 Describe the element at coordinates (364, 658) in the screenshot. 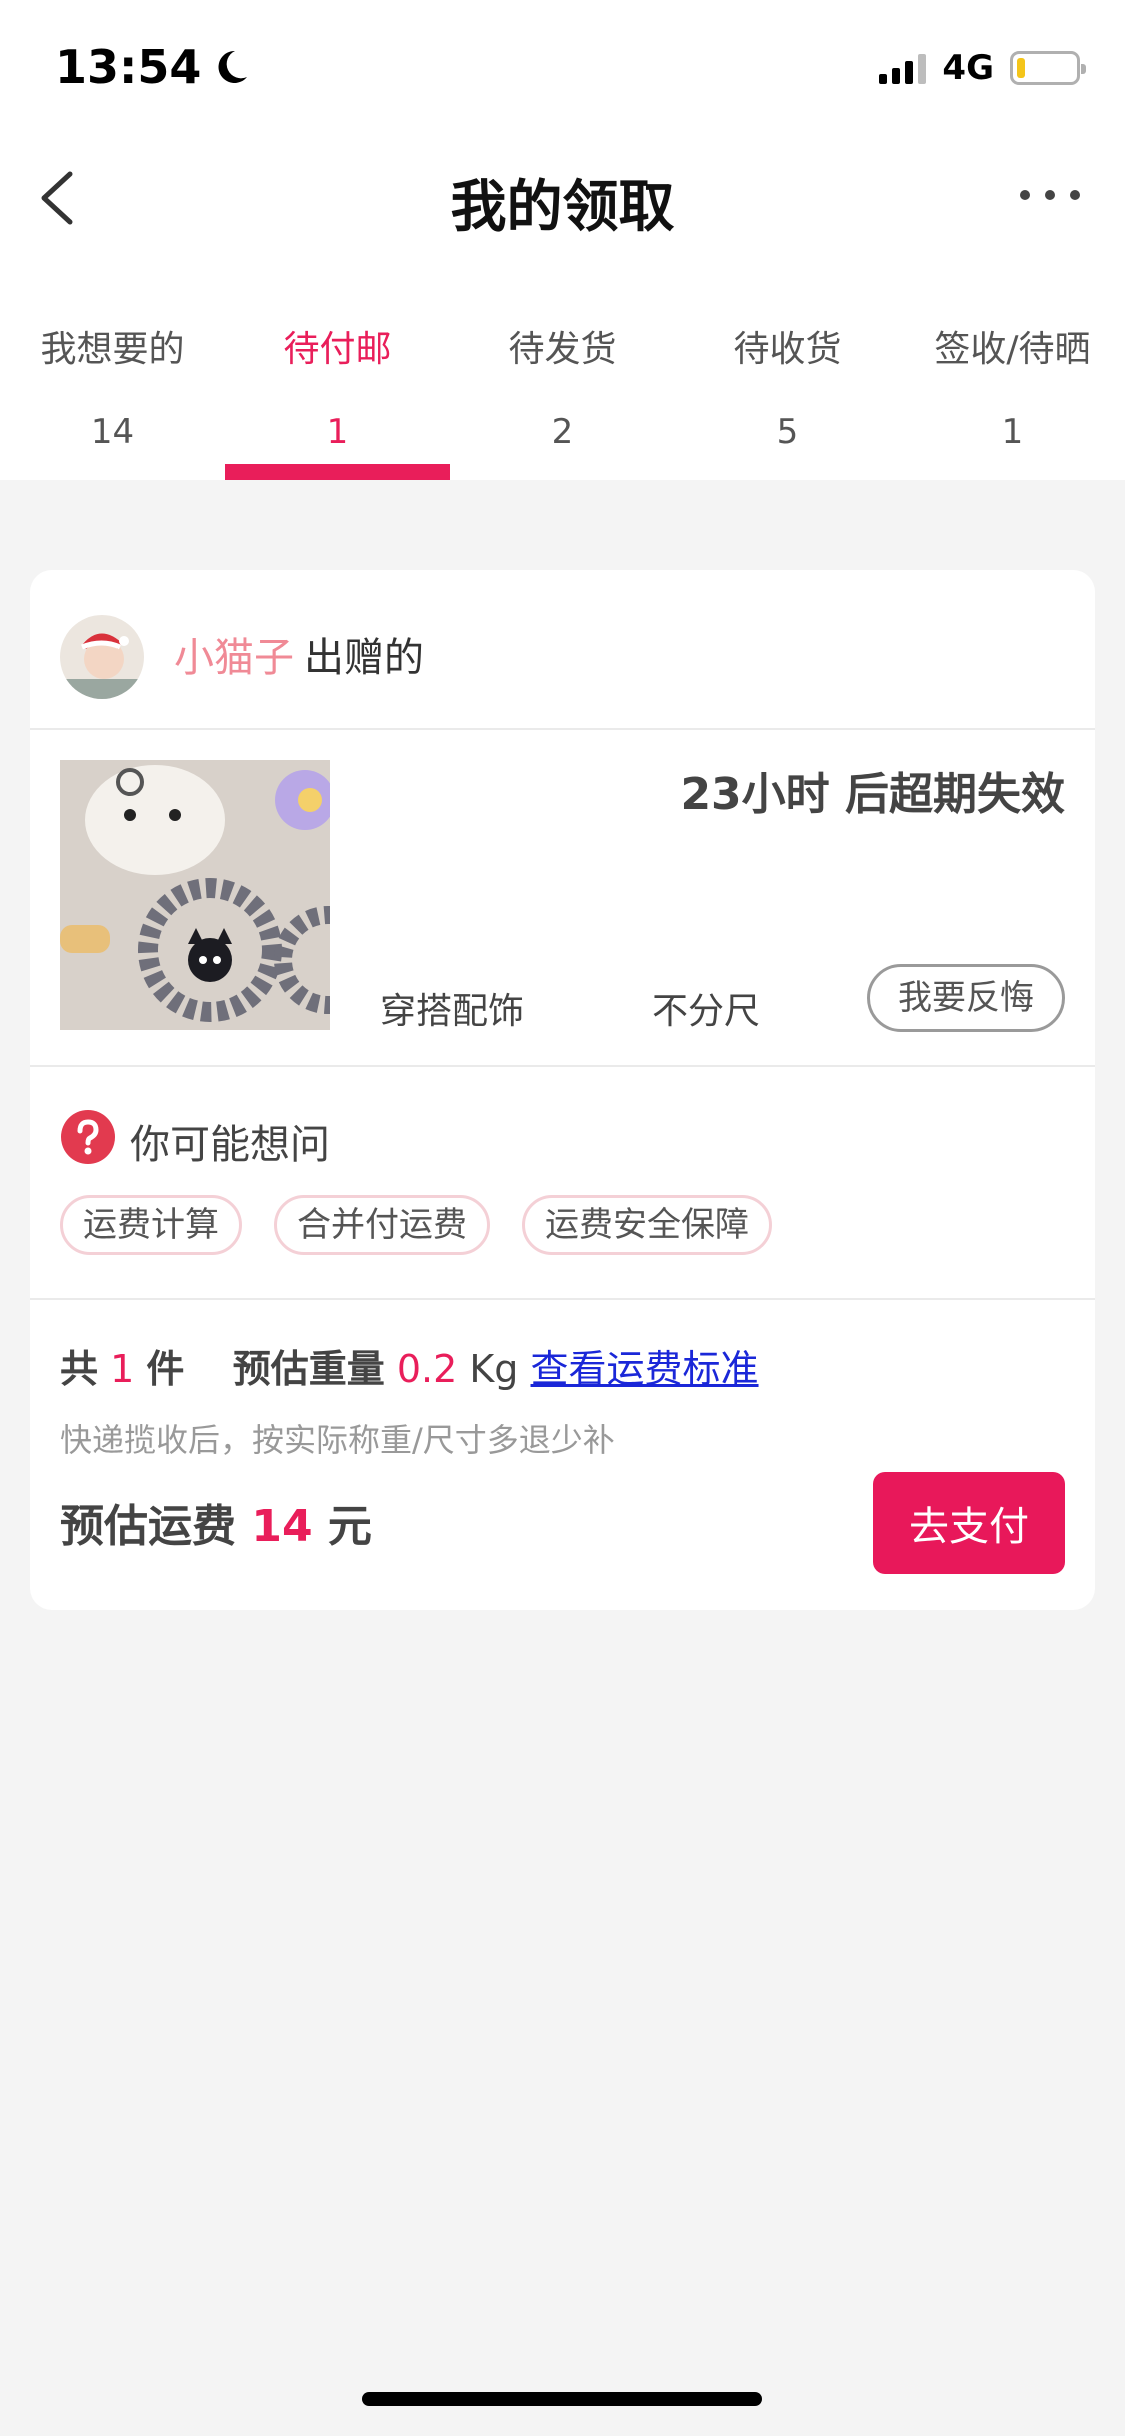

I see `seller-suffix: 出赠的` at that location.